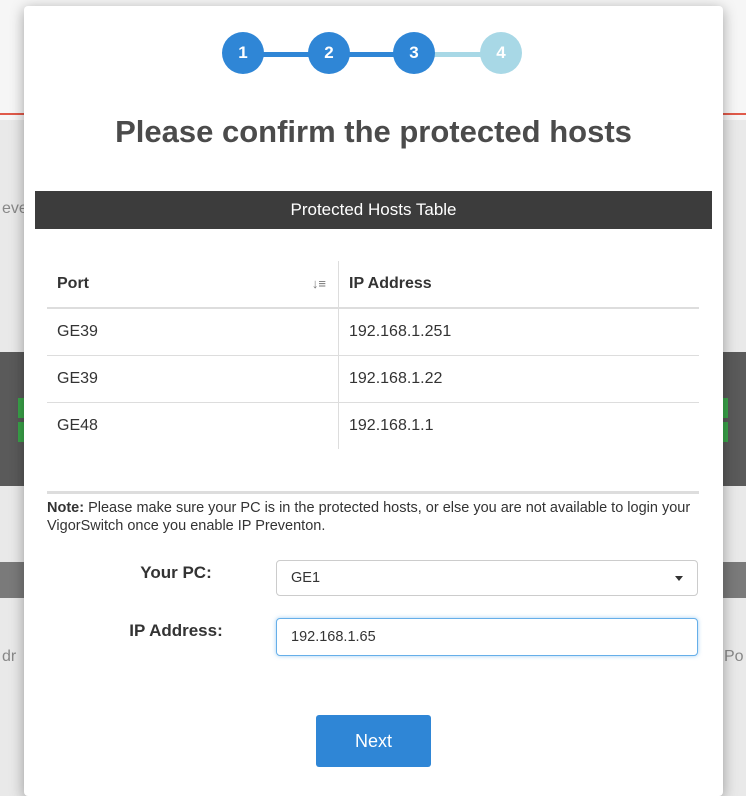  I want to click on background-text-fragment: dr, so click(9, 656).